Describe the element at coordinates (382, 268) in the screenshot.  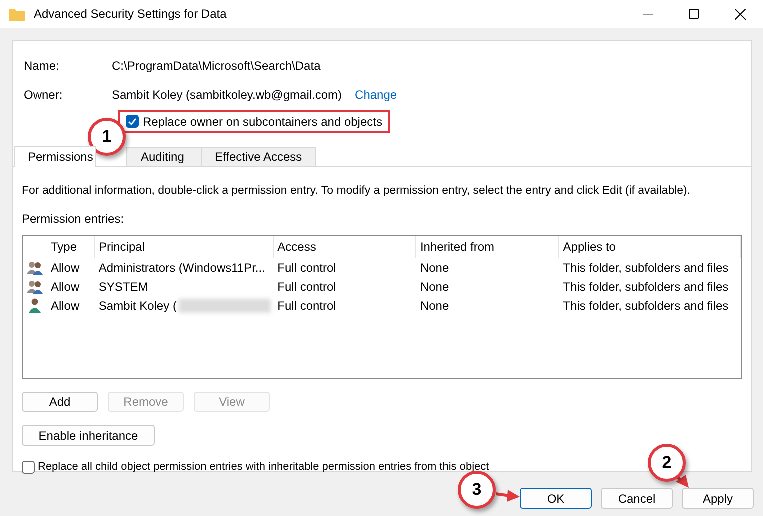
I see `table-row: Allow Administrators (Windows11Pr... Full control None This folder, subfolders and files` at that location.